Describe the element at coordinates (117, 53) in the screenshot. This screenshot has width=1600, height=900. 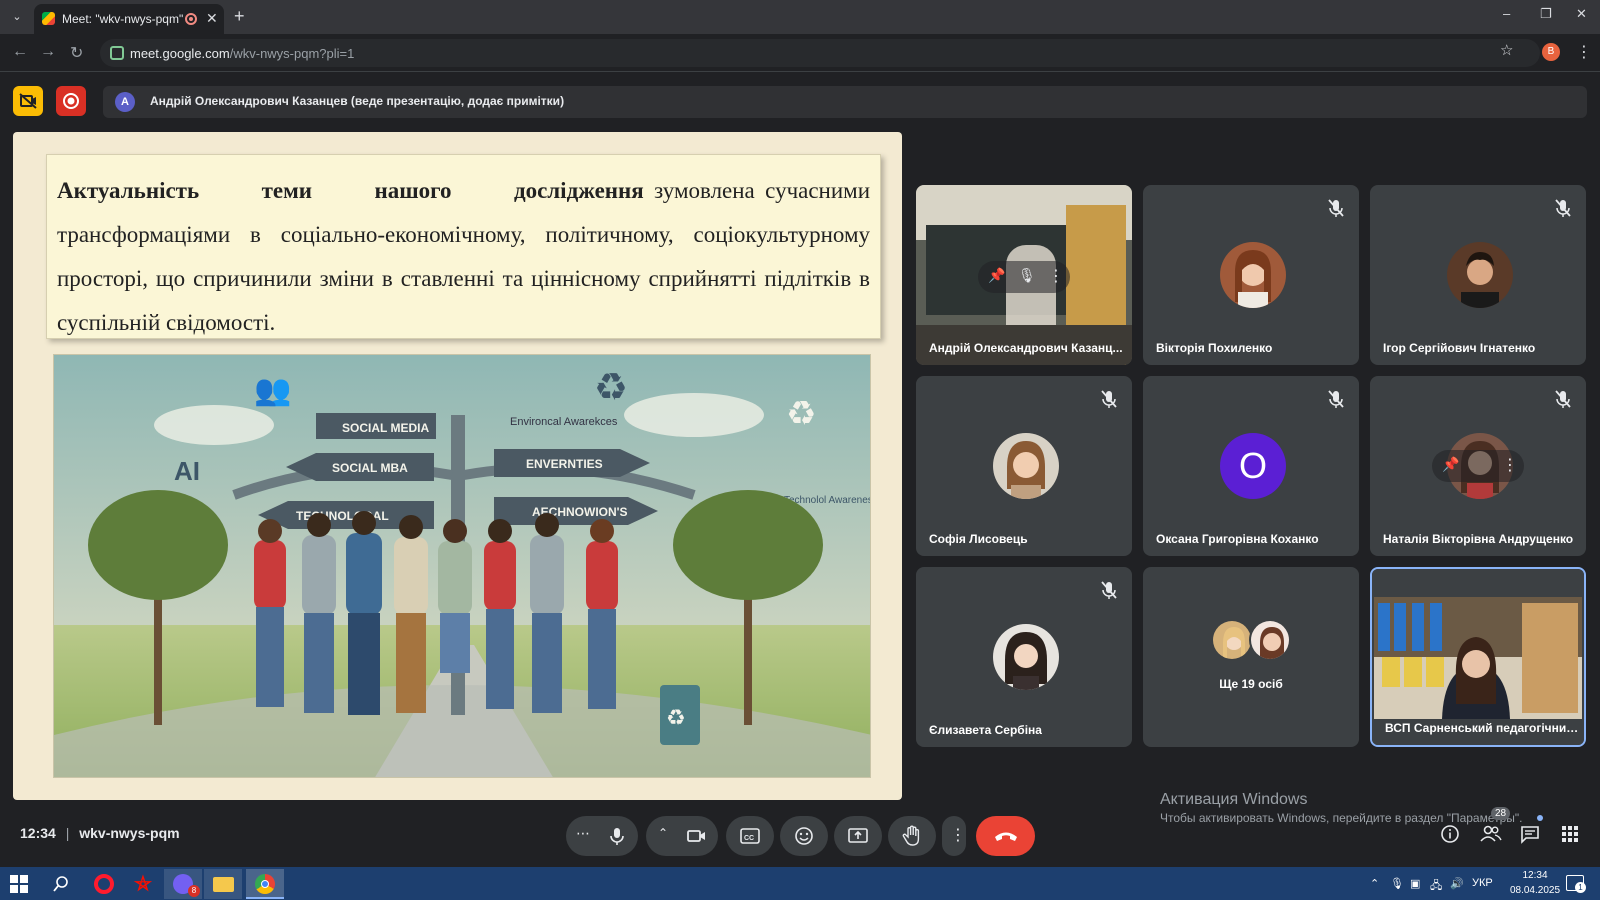
I see `site-info-icon` at that location.